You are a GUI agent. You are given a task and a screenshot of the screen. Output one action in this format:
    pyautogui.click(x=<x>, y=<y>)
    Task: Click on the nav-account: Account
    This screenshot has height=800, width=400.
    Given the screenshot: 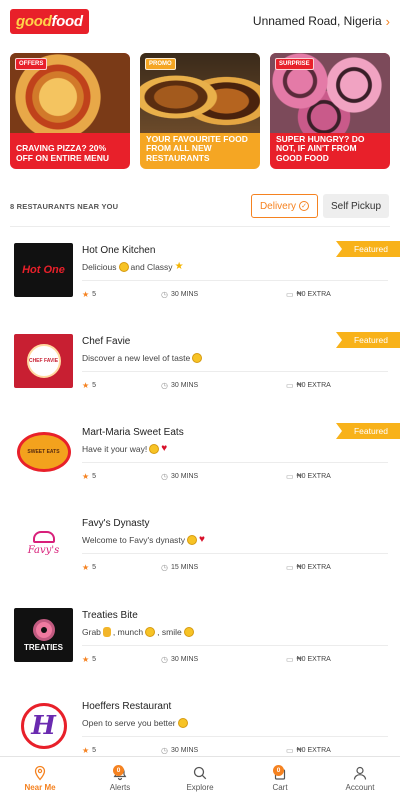 What is the action you would take?
    pyautogui.click(x=360, y=778)
    